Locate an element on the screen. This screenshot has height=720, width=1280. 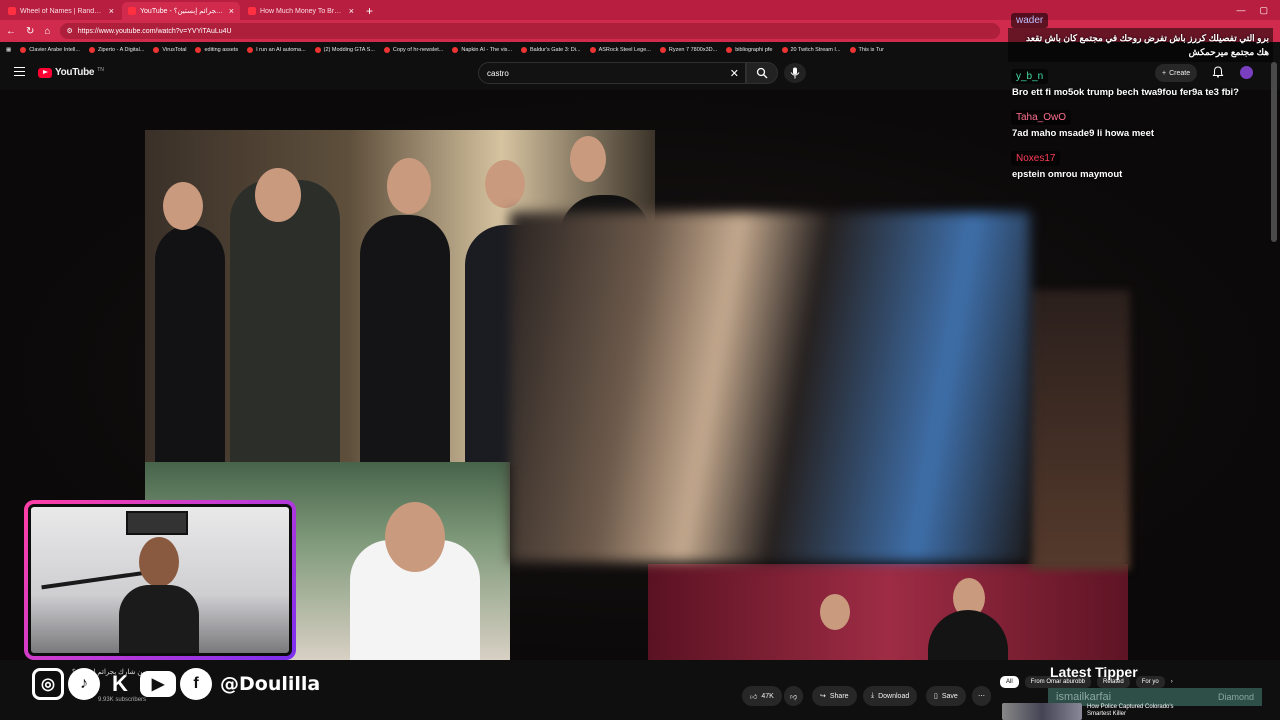
instagram-icon: ◎ is located at coordinates (48, 684).